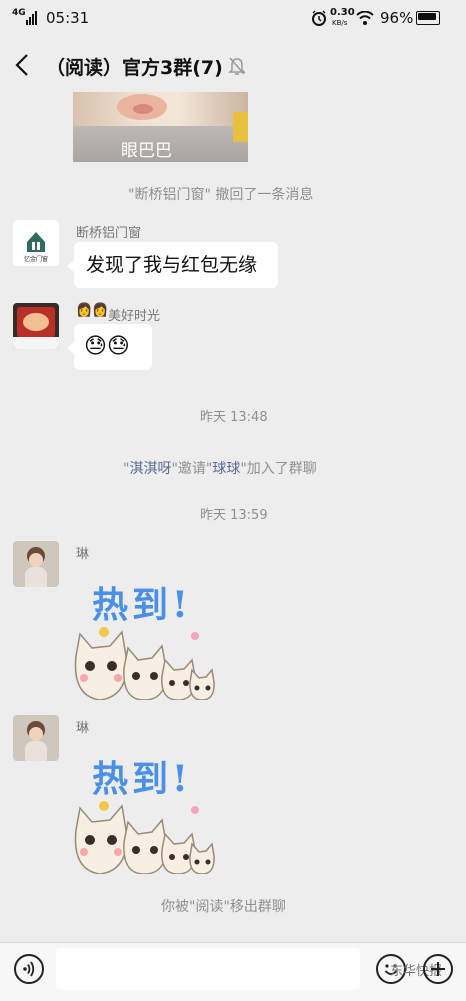 The height and width of the screenshot is (1001, 466). Describe the element at coordinates (428, 18) in the screenshot. I see `battery-icon` at that location.